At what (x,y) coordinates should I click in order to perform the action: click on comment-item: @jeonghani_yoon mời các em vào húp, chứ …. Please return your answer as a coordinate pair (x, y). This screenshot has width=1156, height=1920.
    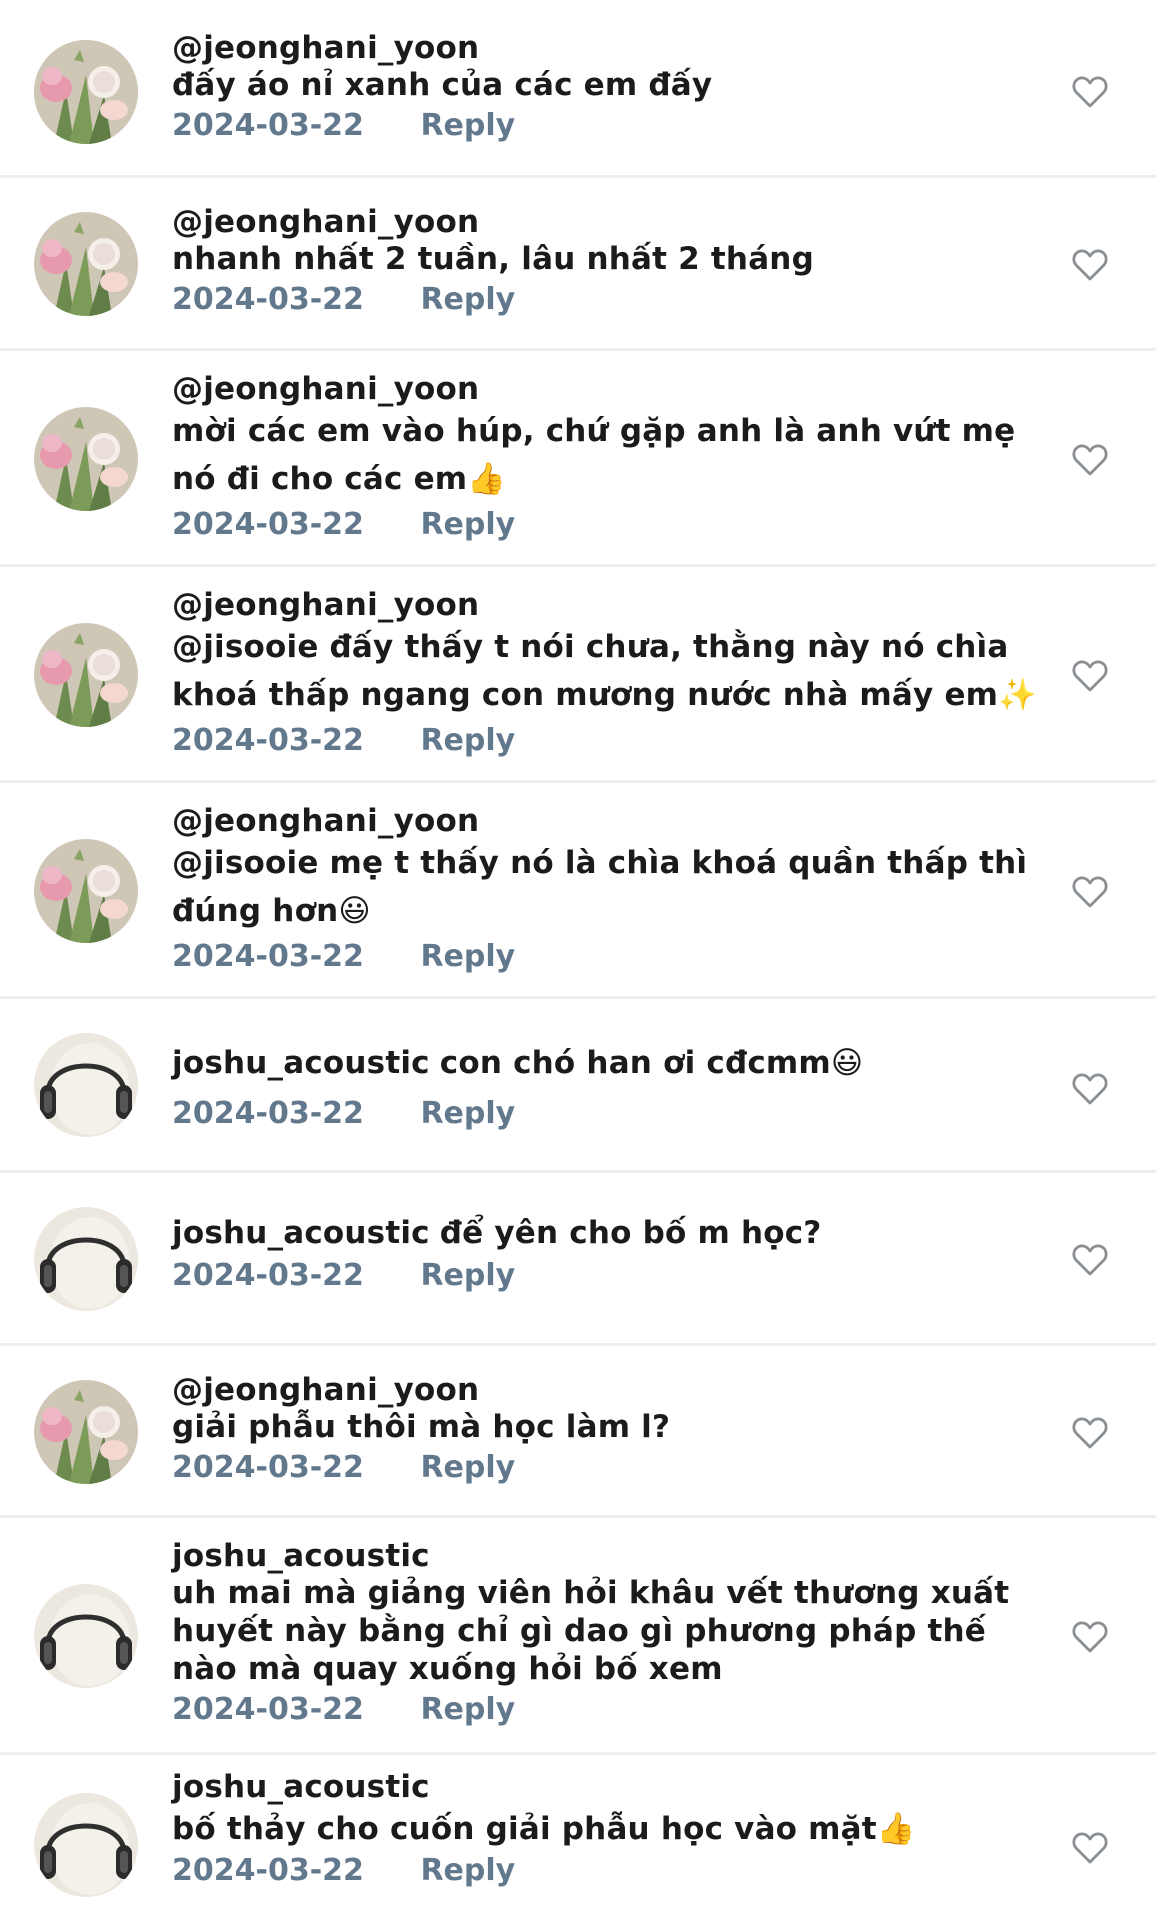
    Looking at the image, I should click on (578, 459).